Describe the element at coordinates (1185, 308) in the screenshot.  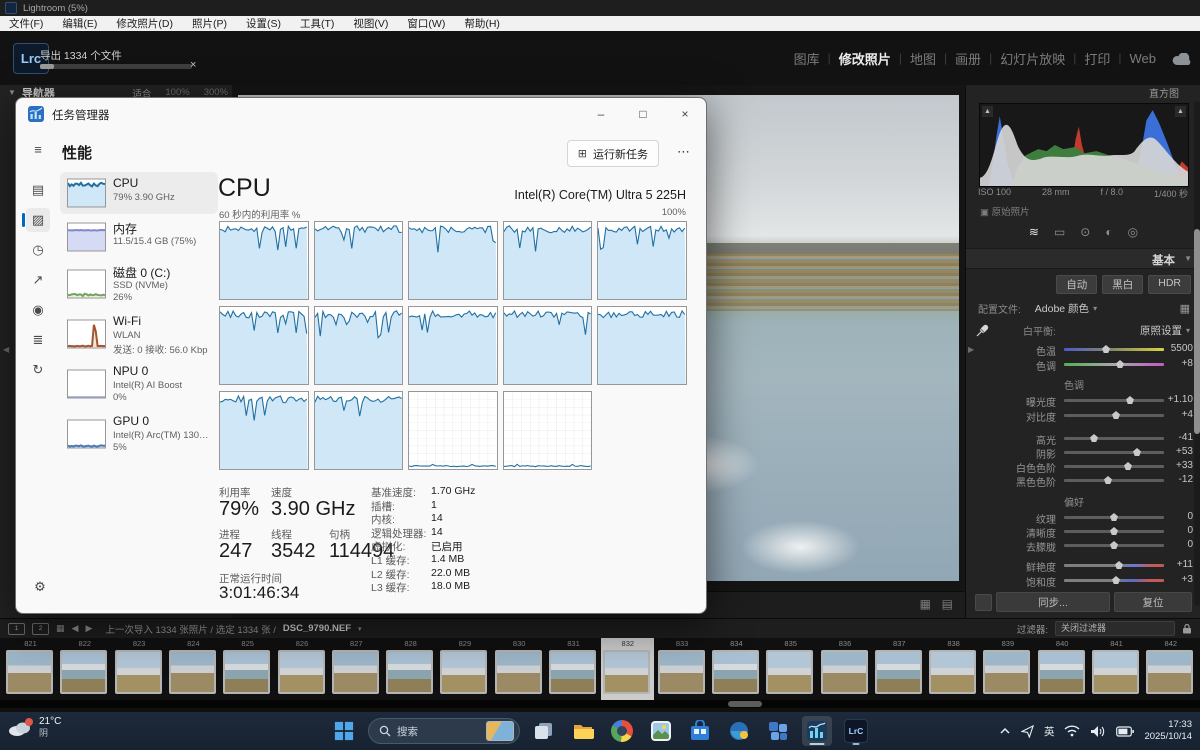
I see `profile-browser-icon: ▦` at that location.